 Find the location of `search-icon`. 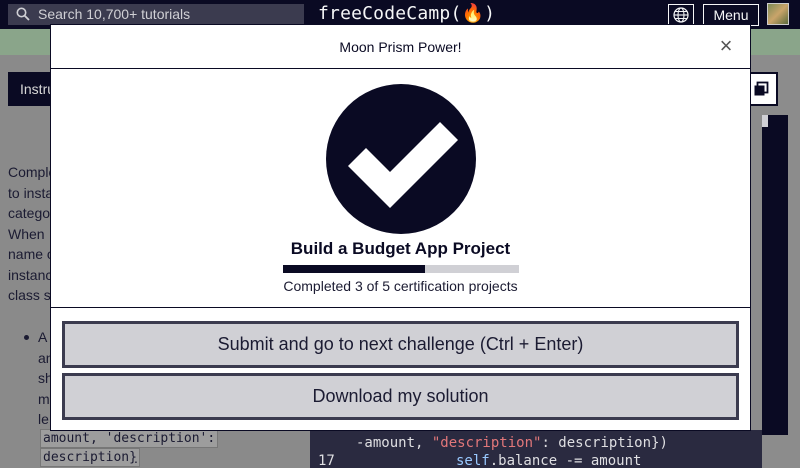

search-icon is located at coordinates (23, 14).